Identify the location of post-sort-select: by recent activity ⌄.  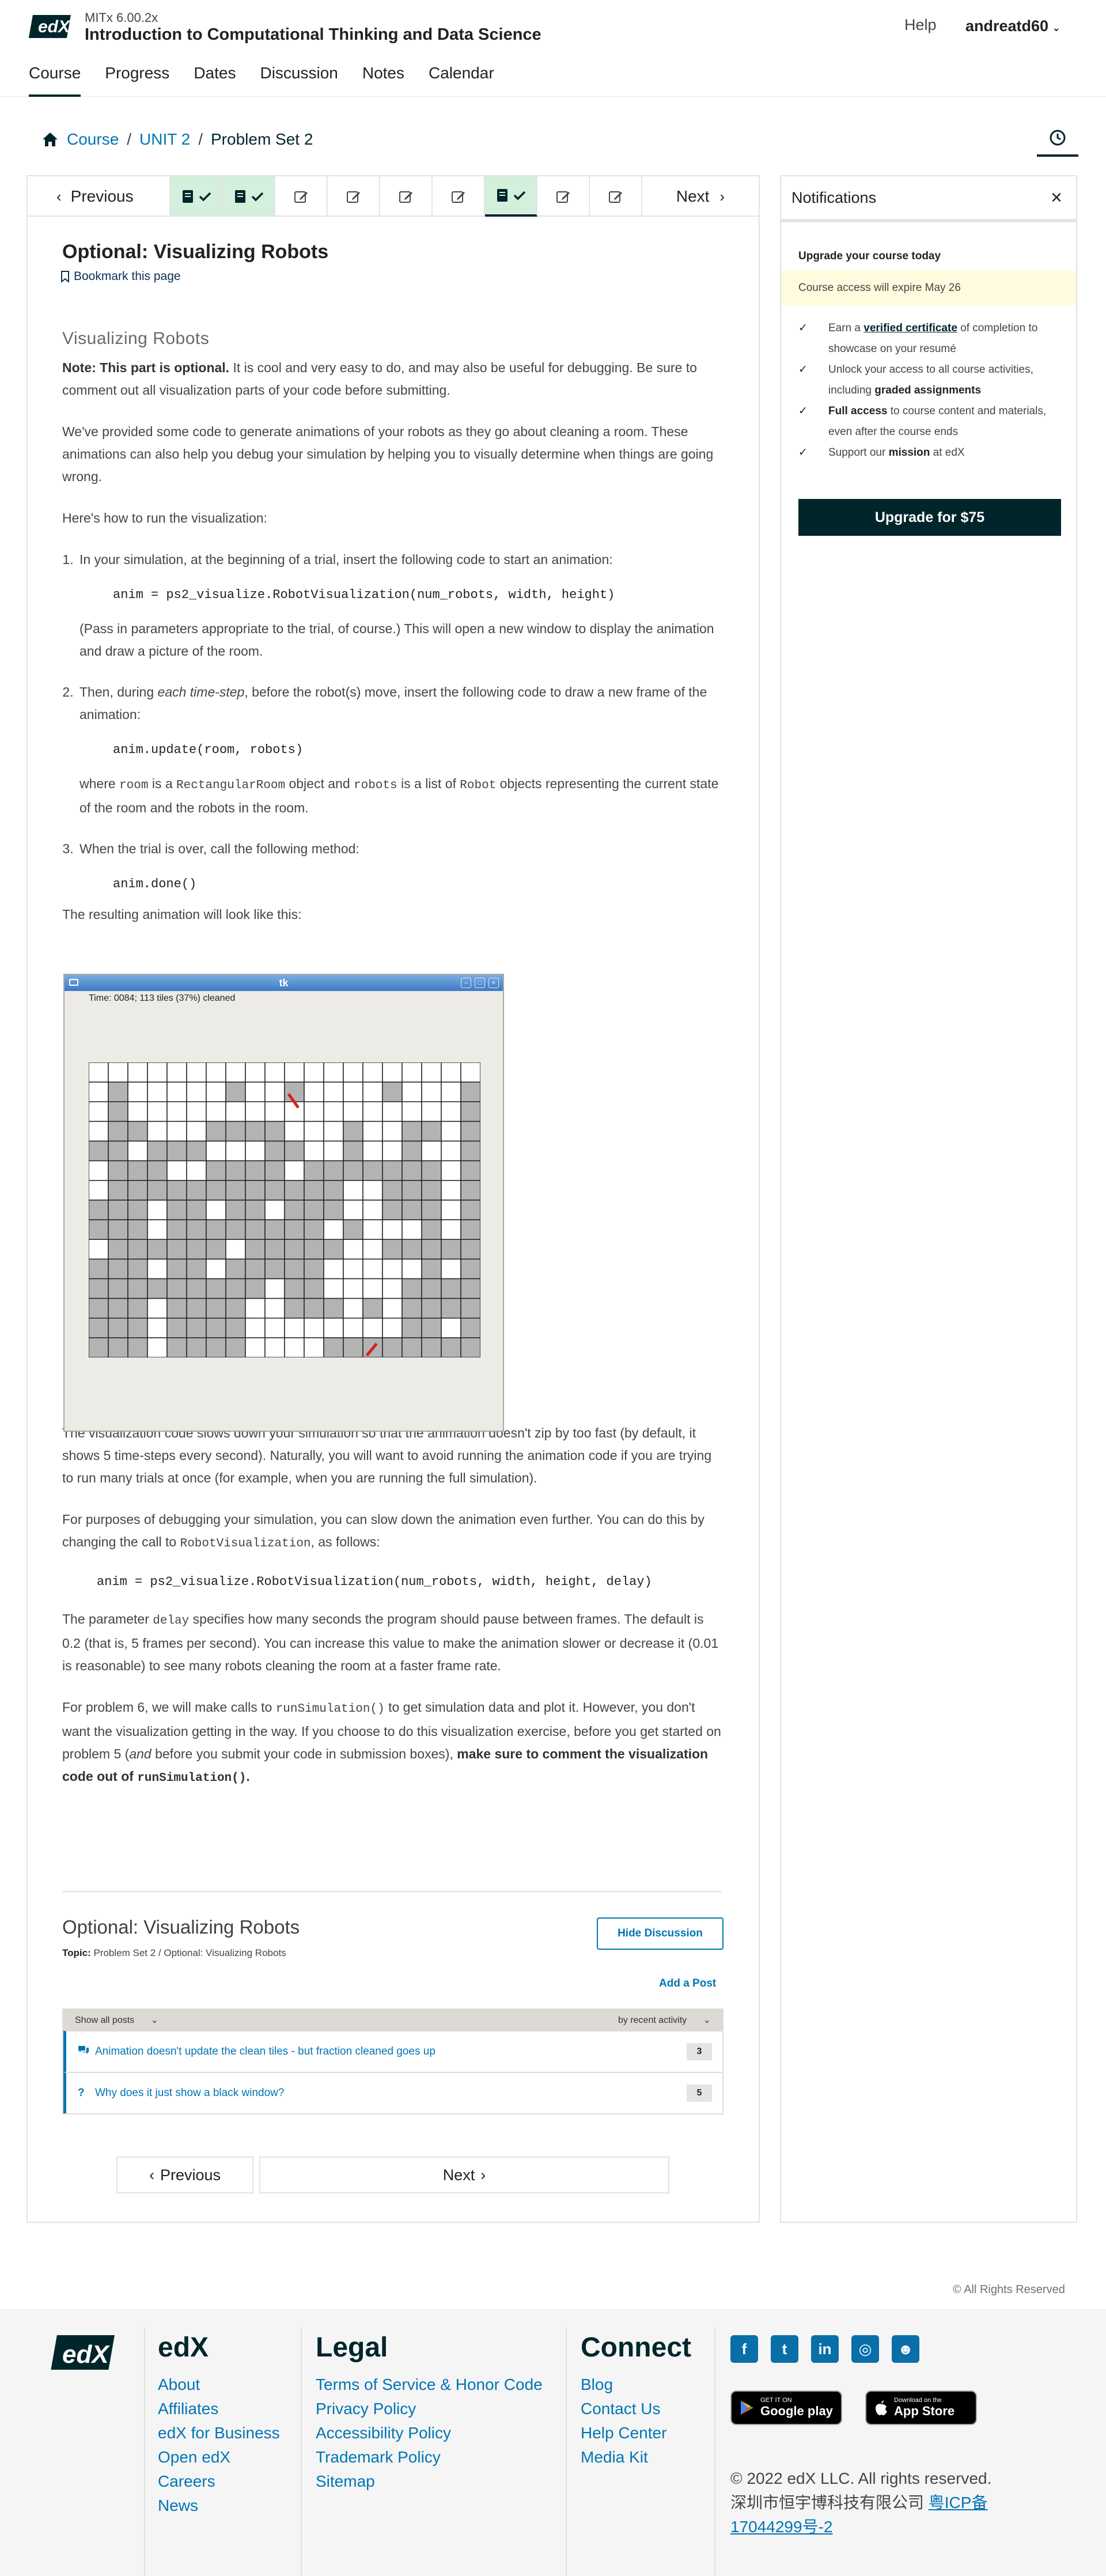
(664, 2020).